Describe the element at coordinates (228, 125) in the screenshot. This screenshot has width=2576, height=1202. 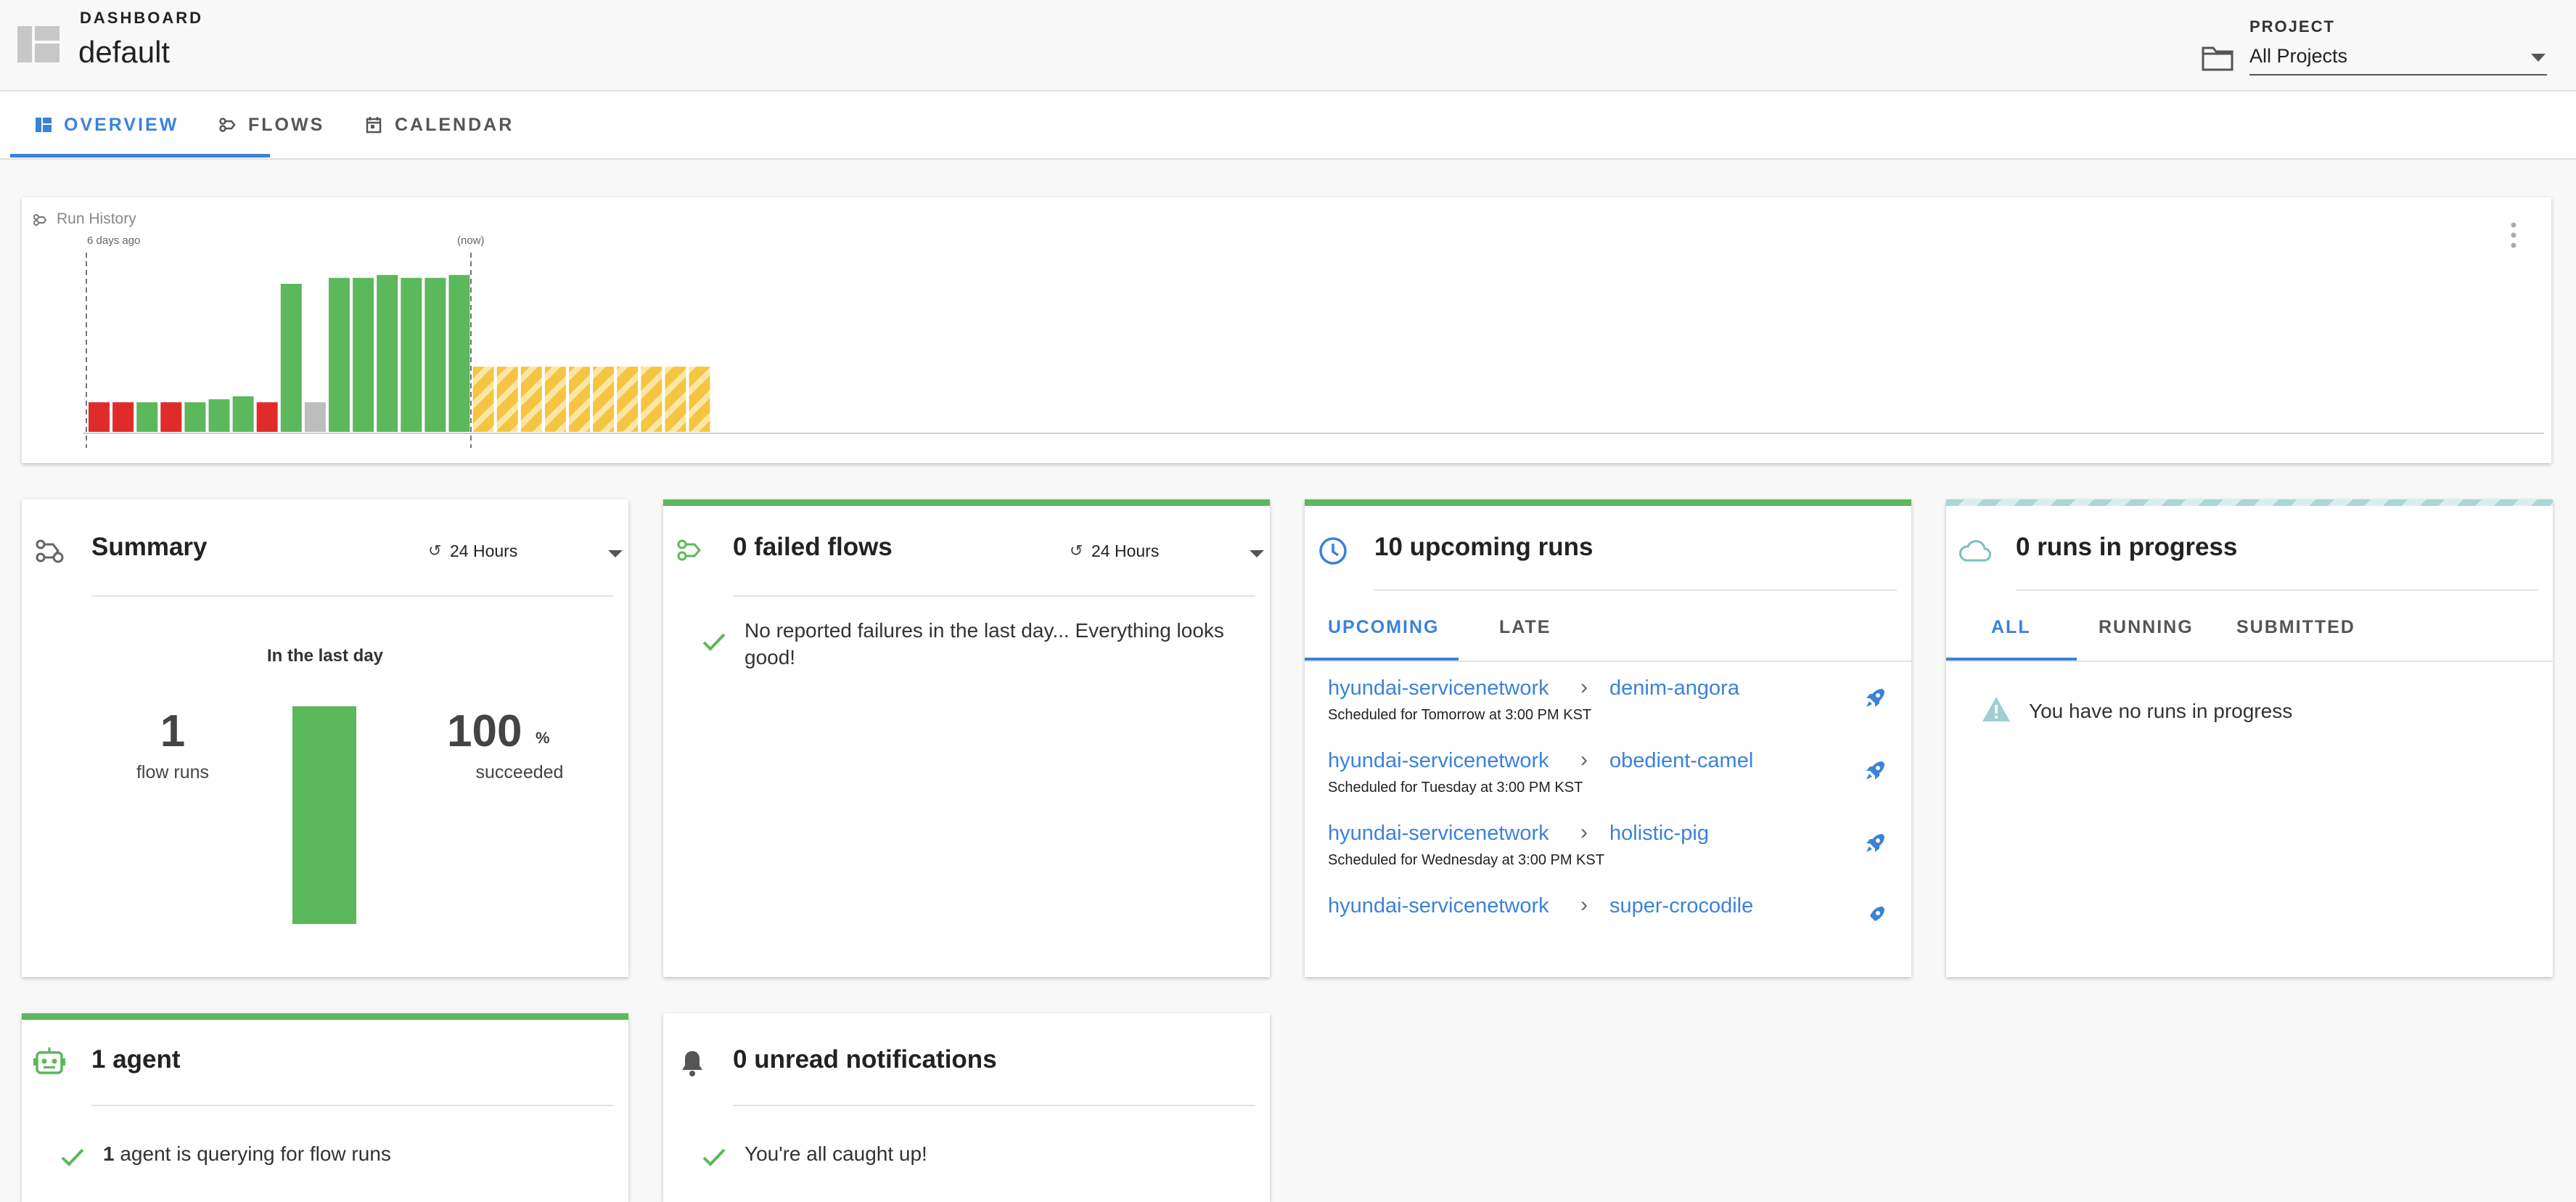
I see `flows-icon` at that location.